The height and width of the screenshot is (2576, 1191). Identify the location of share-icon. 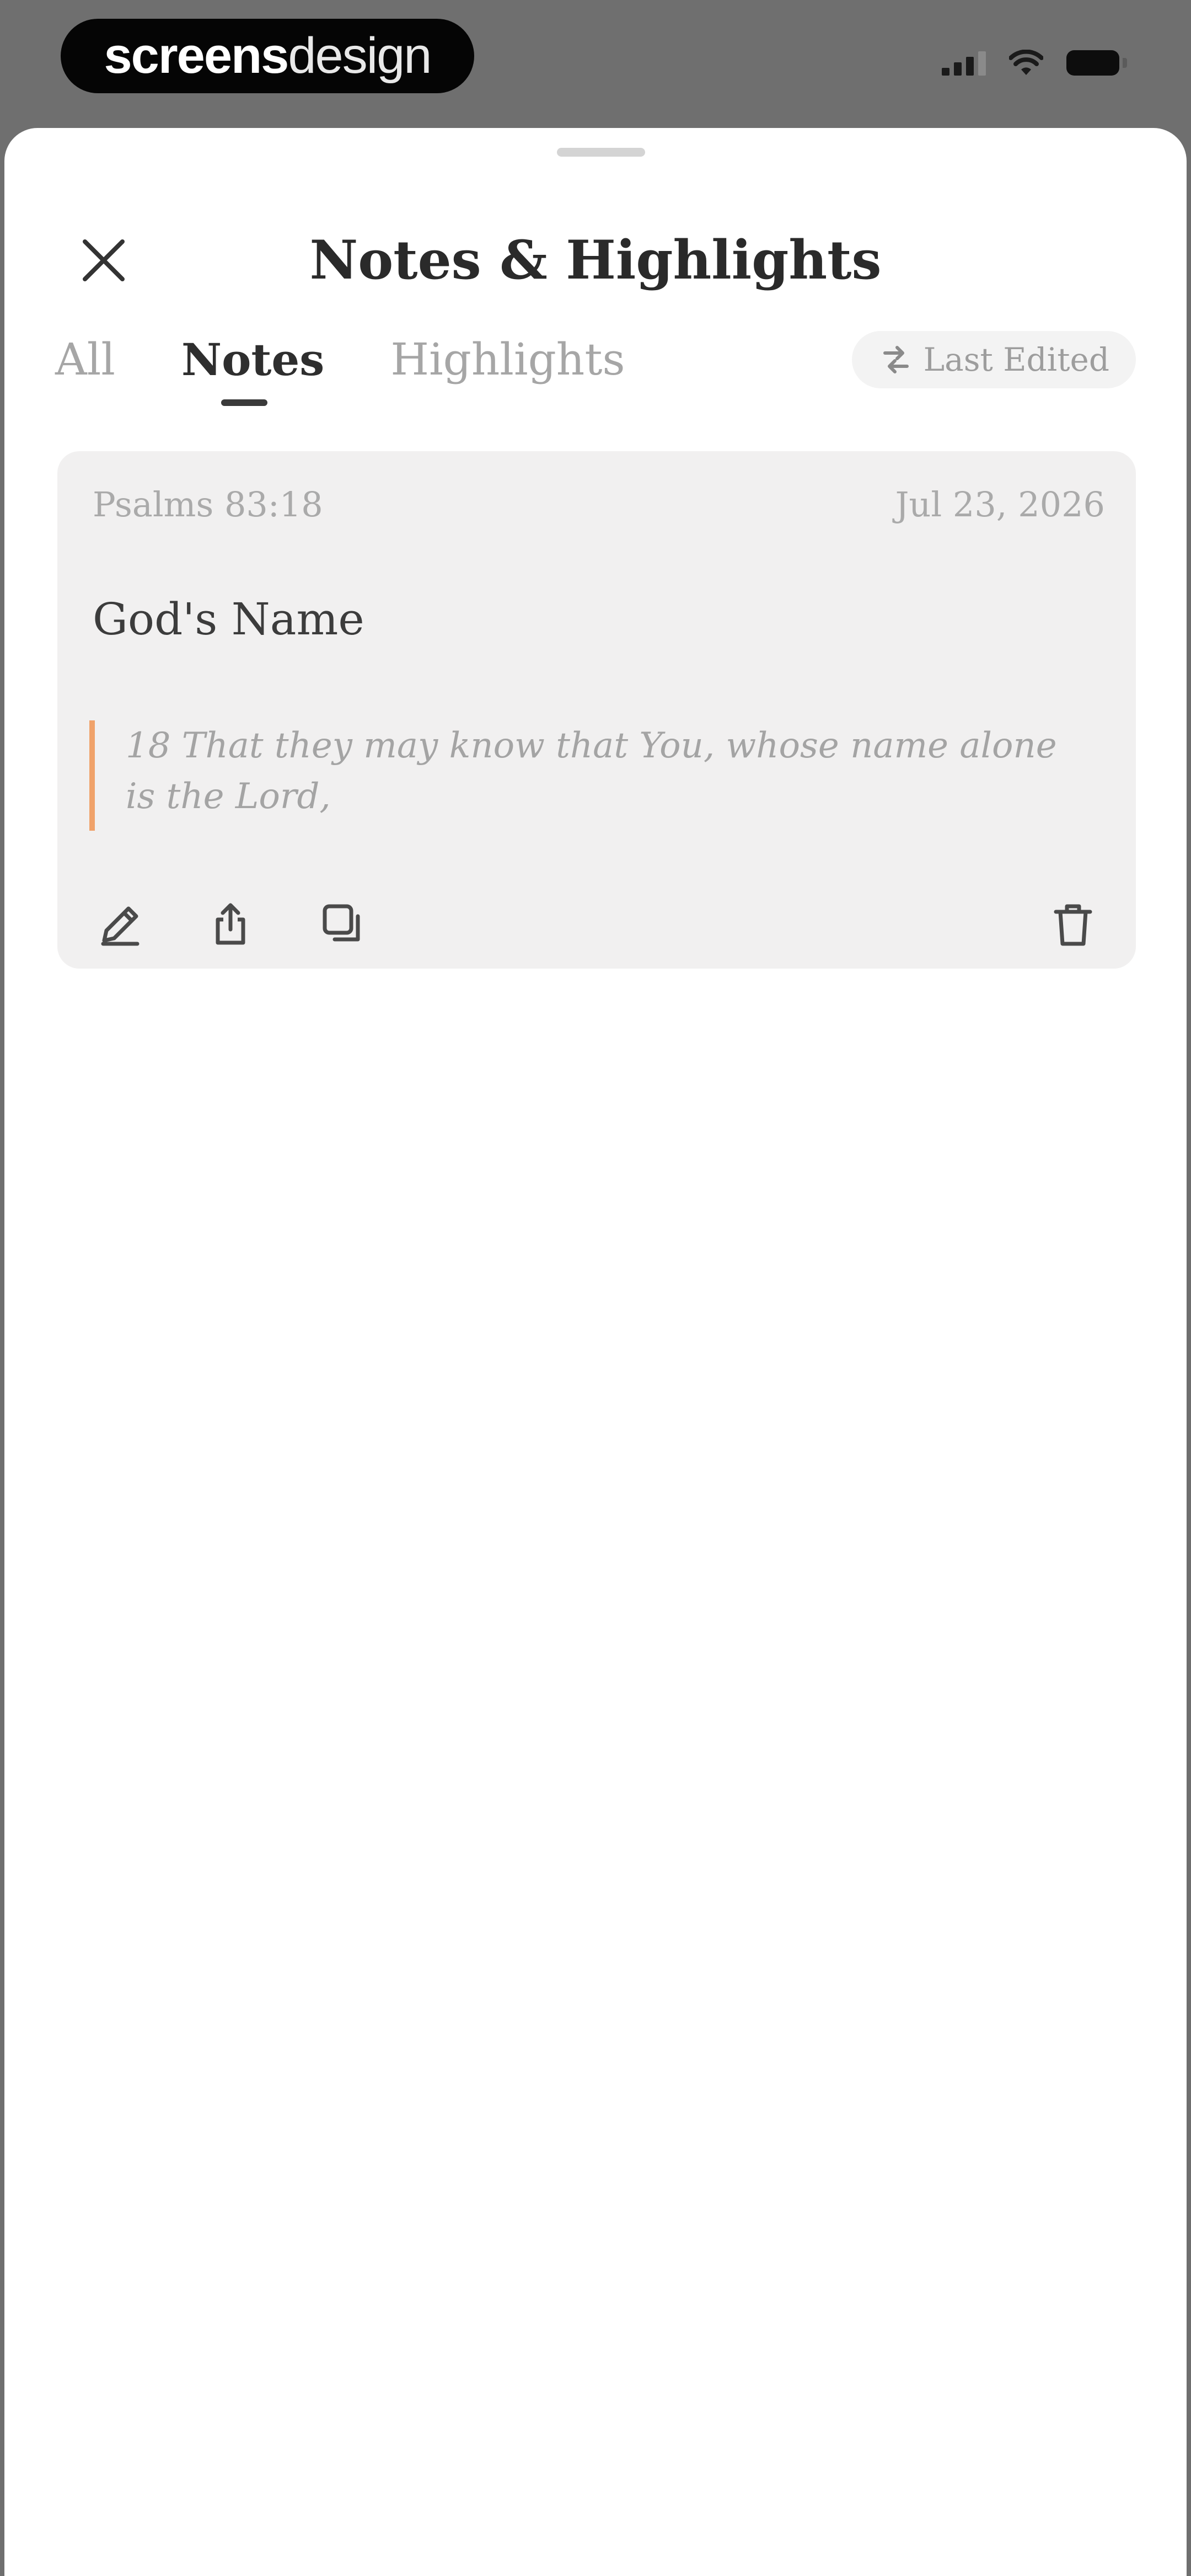
(231, 924).